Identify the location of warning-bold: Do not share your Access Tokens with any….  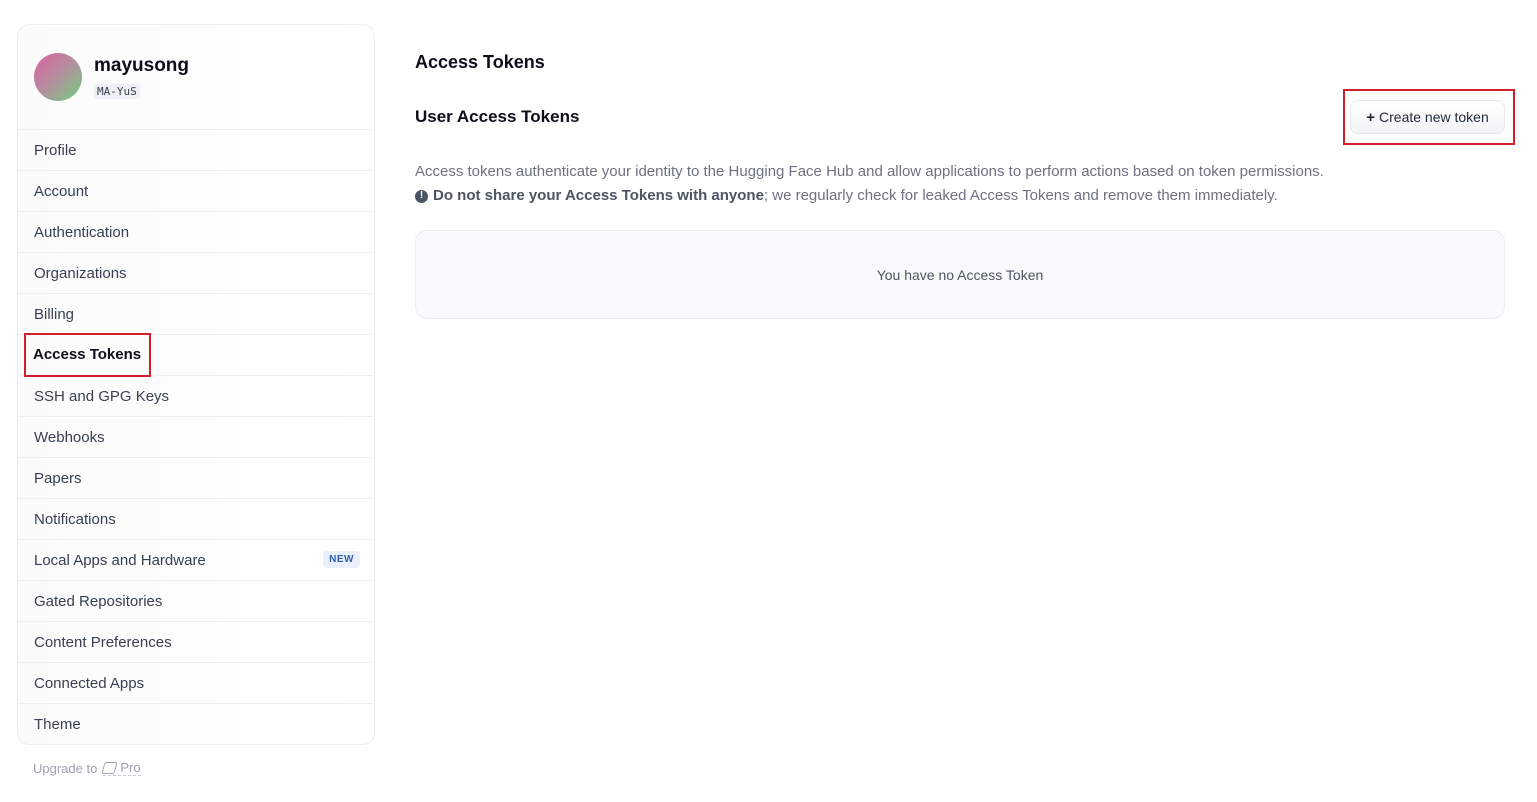
(598, 195).